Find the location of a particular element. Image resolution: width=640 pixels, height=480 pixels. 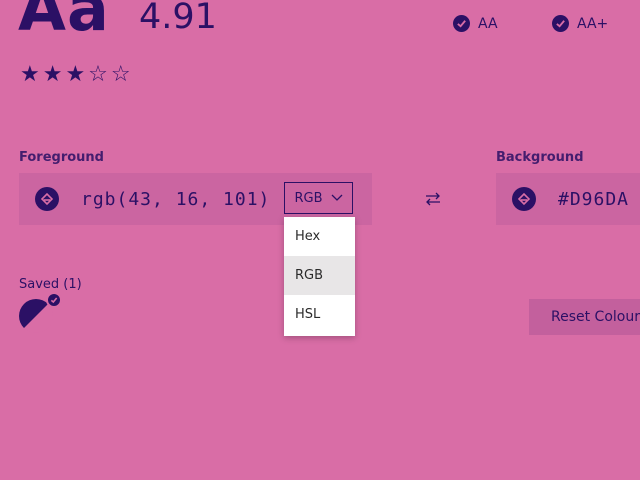

format-select: RGB is located at coordinates (318, 198).